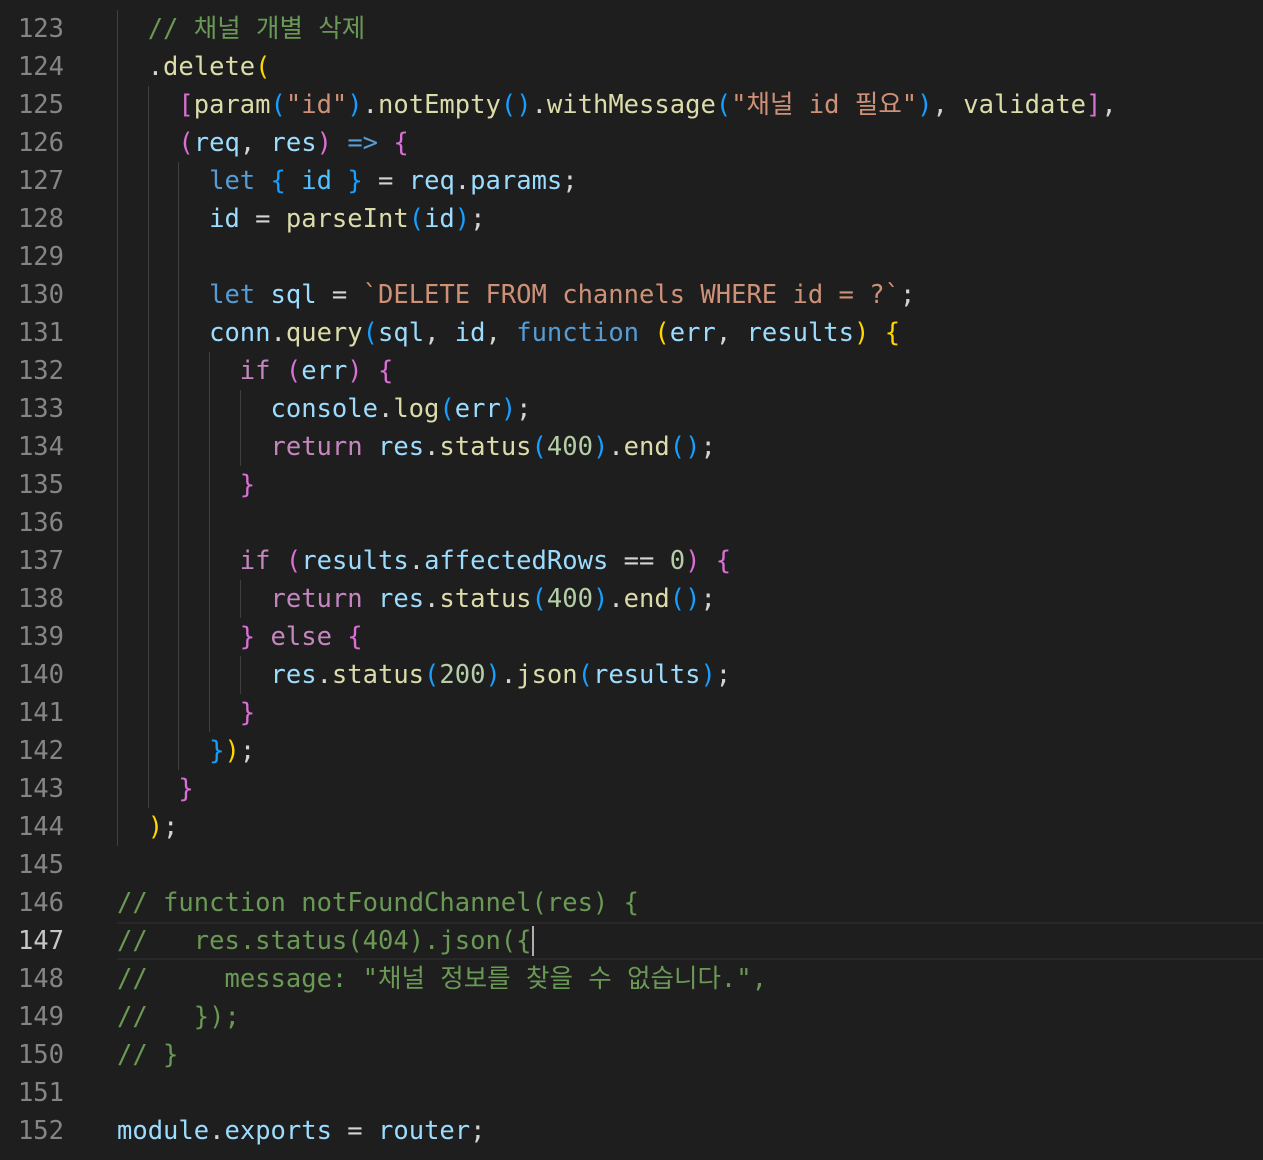  I want to click on code-line: 148 // message: "채널 정보를 찾을 수 없습니다.",, so click(631, 979).